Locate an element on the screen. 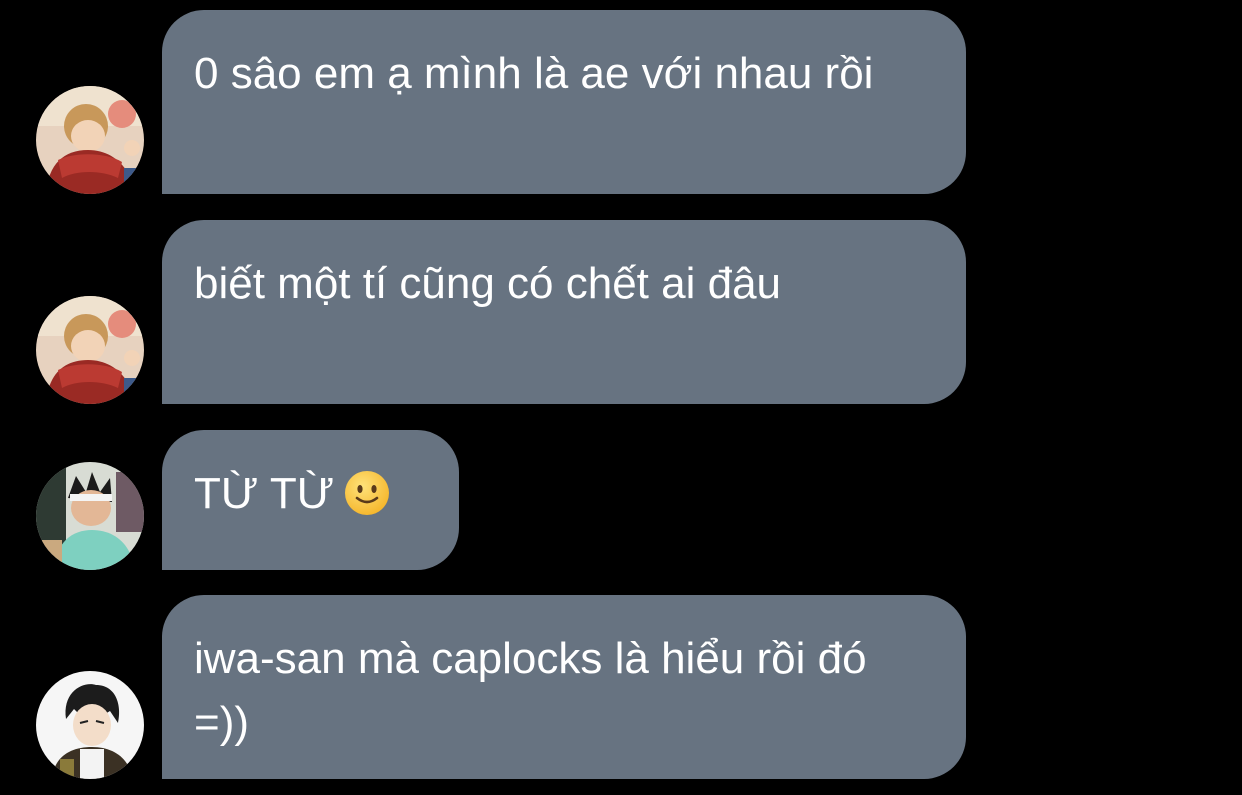 The image size is (1242, 795). avatar-headband-boy-image is located at coordinates (90, 516).